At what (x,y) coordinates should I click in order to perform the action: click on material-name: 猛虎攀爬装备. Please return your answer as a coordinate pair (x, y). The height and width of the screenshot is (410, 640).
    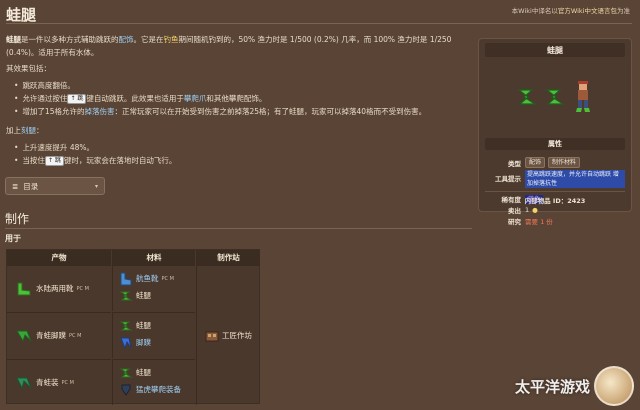
    Looking at the image, I should click on (158, 389).